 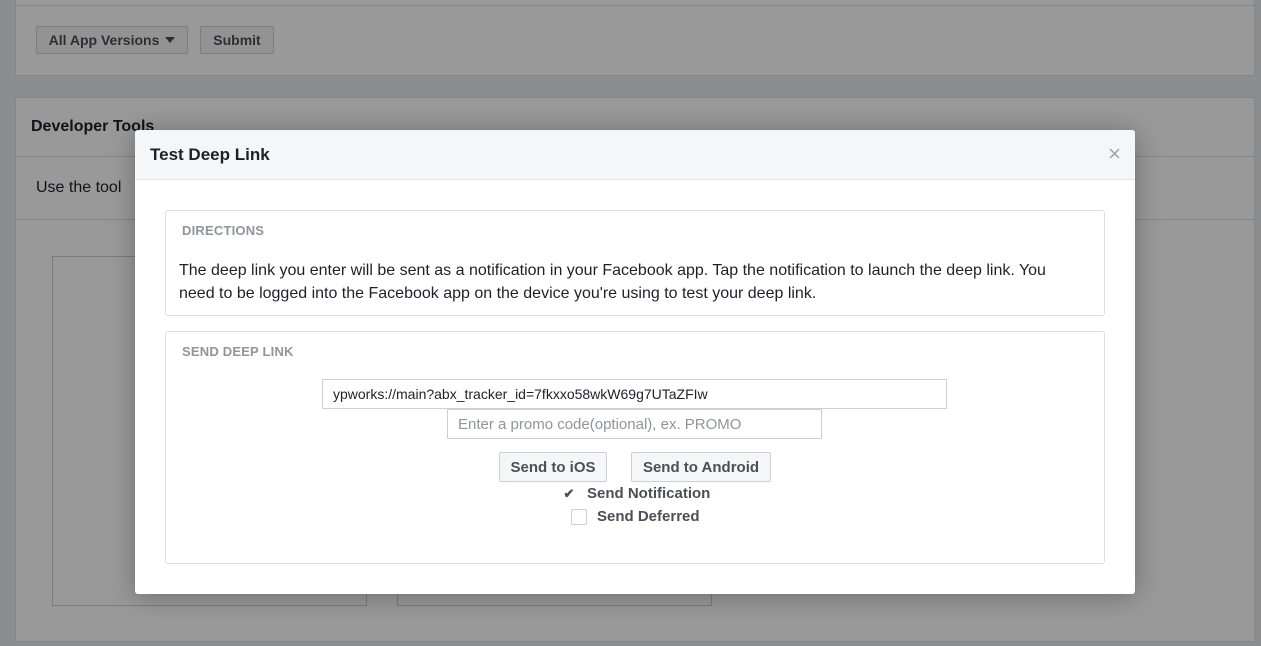 What do you see at coordinates (649, 493) in the screenshot?
I see `send-notification-label: Send Notification` at bounding box center [649, 493].